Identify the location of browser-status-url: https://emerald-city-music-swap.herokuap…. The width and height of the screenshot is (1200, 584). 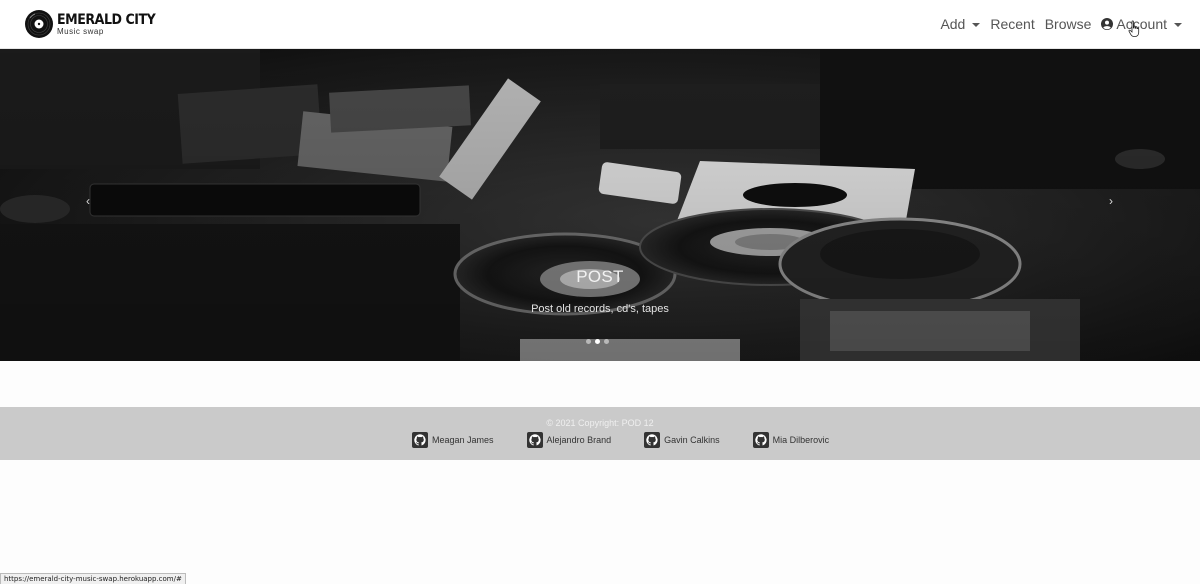
(93, 578).